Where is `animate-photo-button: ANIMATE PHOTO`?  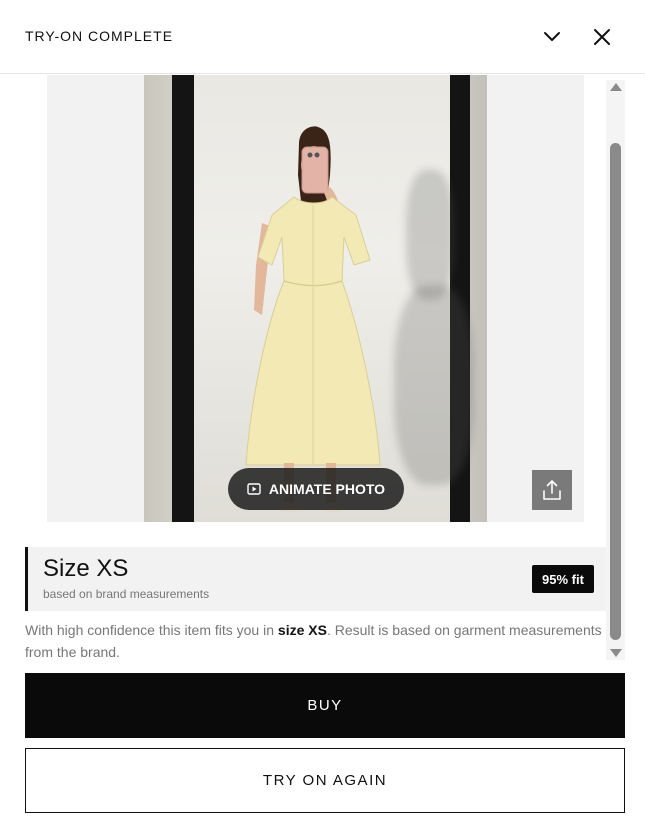 animate-photo-button: ANIMATE PHOTO is located at coordinates (316, 489).